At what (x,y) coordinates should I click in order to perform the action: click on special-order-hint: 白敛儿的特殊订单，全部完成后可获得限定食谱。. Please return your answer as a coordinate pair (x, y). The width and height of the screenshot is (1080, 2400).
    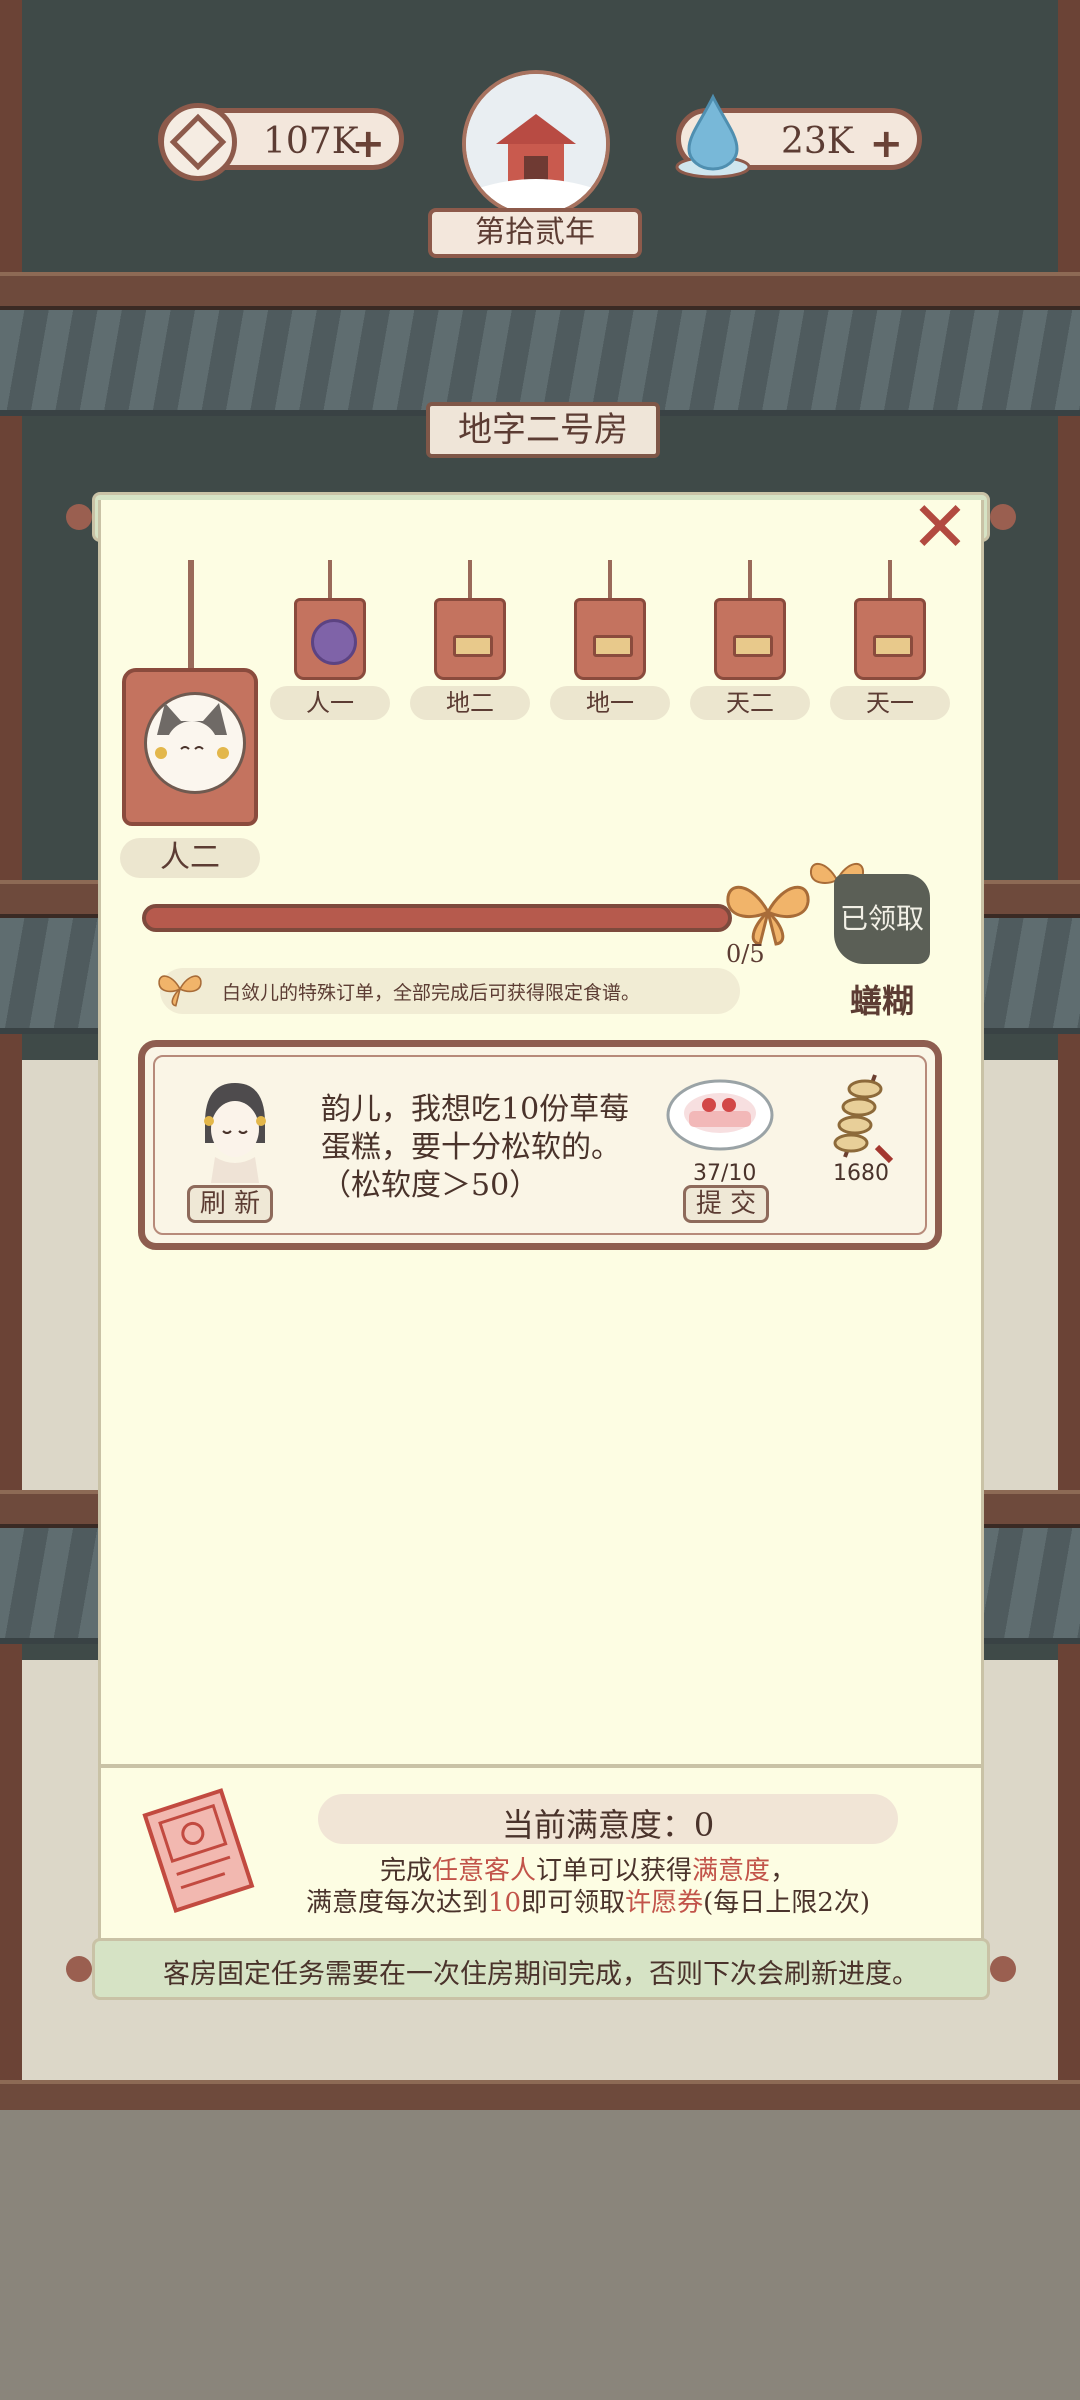
    Looking at the image, I should click on (431, 993).